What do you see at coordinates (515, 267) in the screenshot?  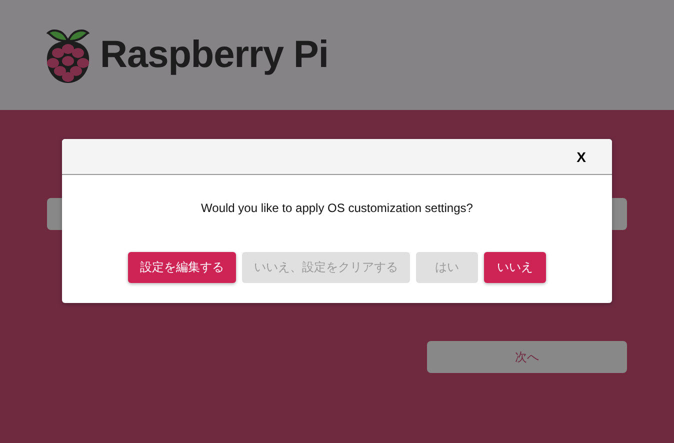 I see `dialog-button: いいえ` at bounding box center [515, 267].